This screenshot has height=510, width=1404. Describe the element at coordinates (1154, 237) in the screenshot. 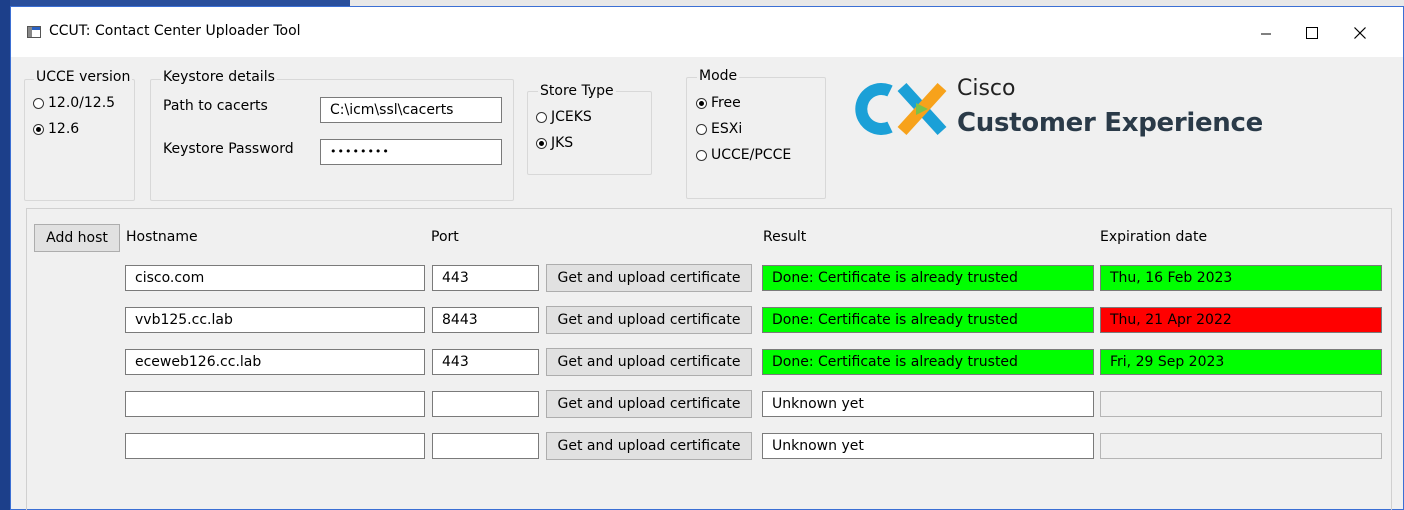

I see `expiration-date-column-header: Expiration date` at that location.